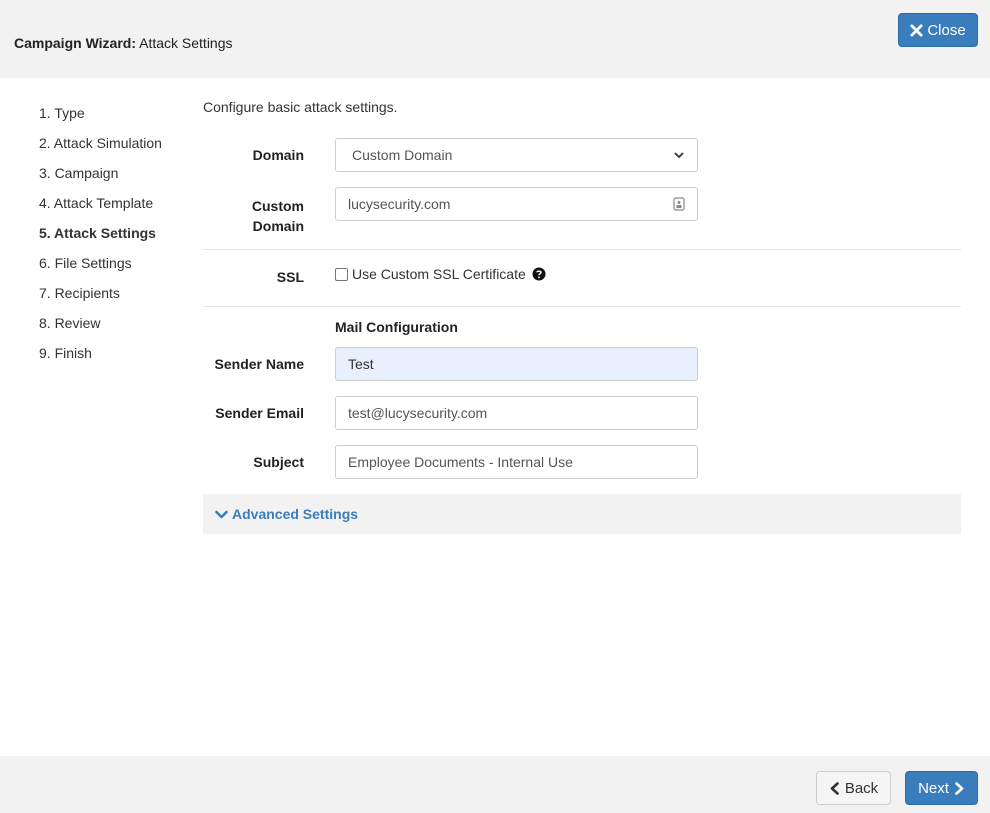  Describe the element at coordinates (516, 155) in the screenshot. I see `domain-select: Custom Domain` at that location.